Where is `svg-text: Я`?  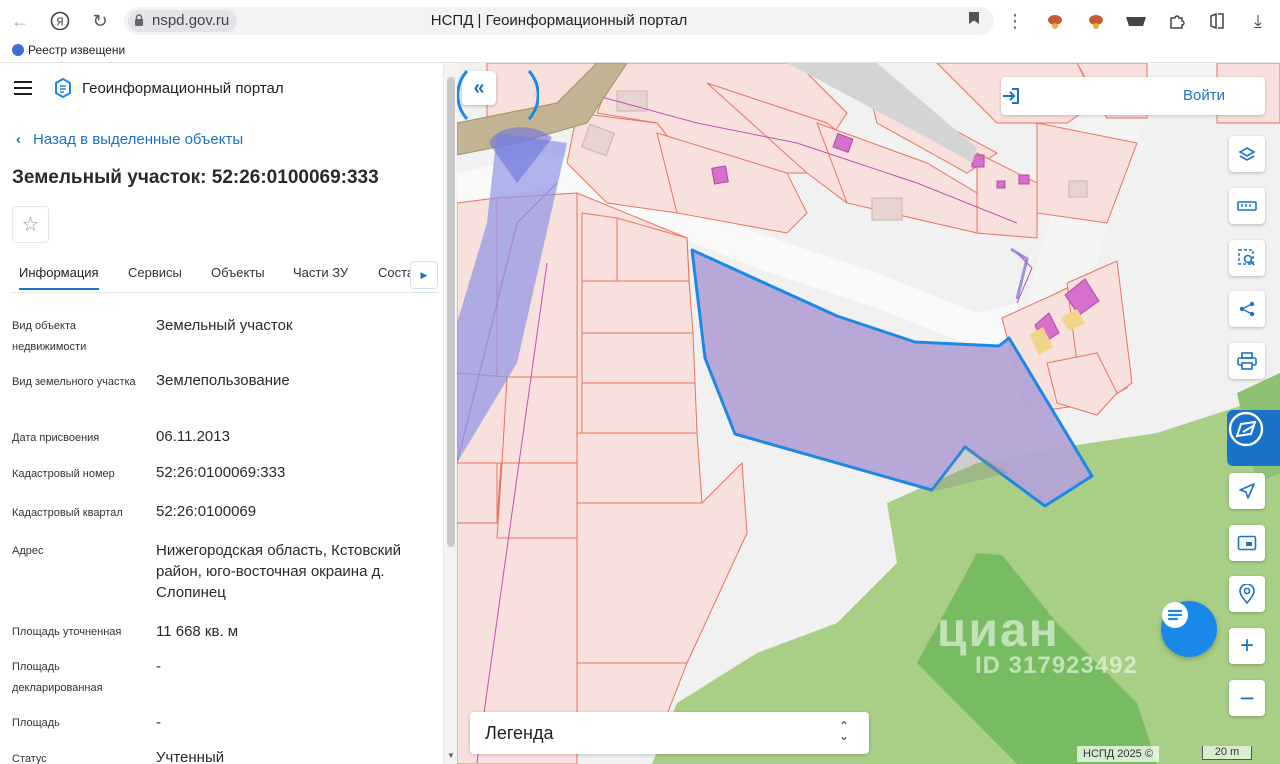 svg-text: Я is located at coordinates (60, 22).